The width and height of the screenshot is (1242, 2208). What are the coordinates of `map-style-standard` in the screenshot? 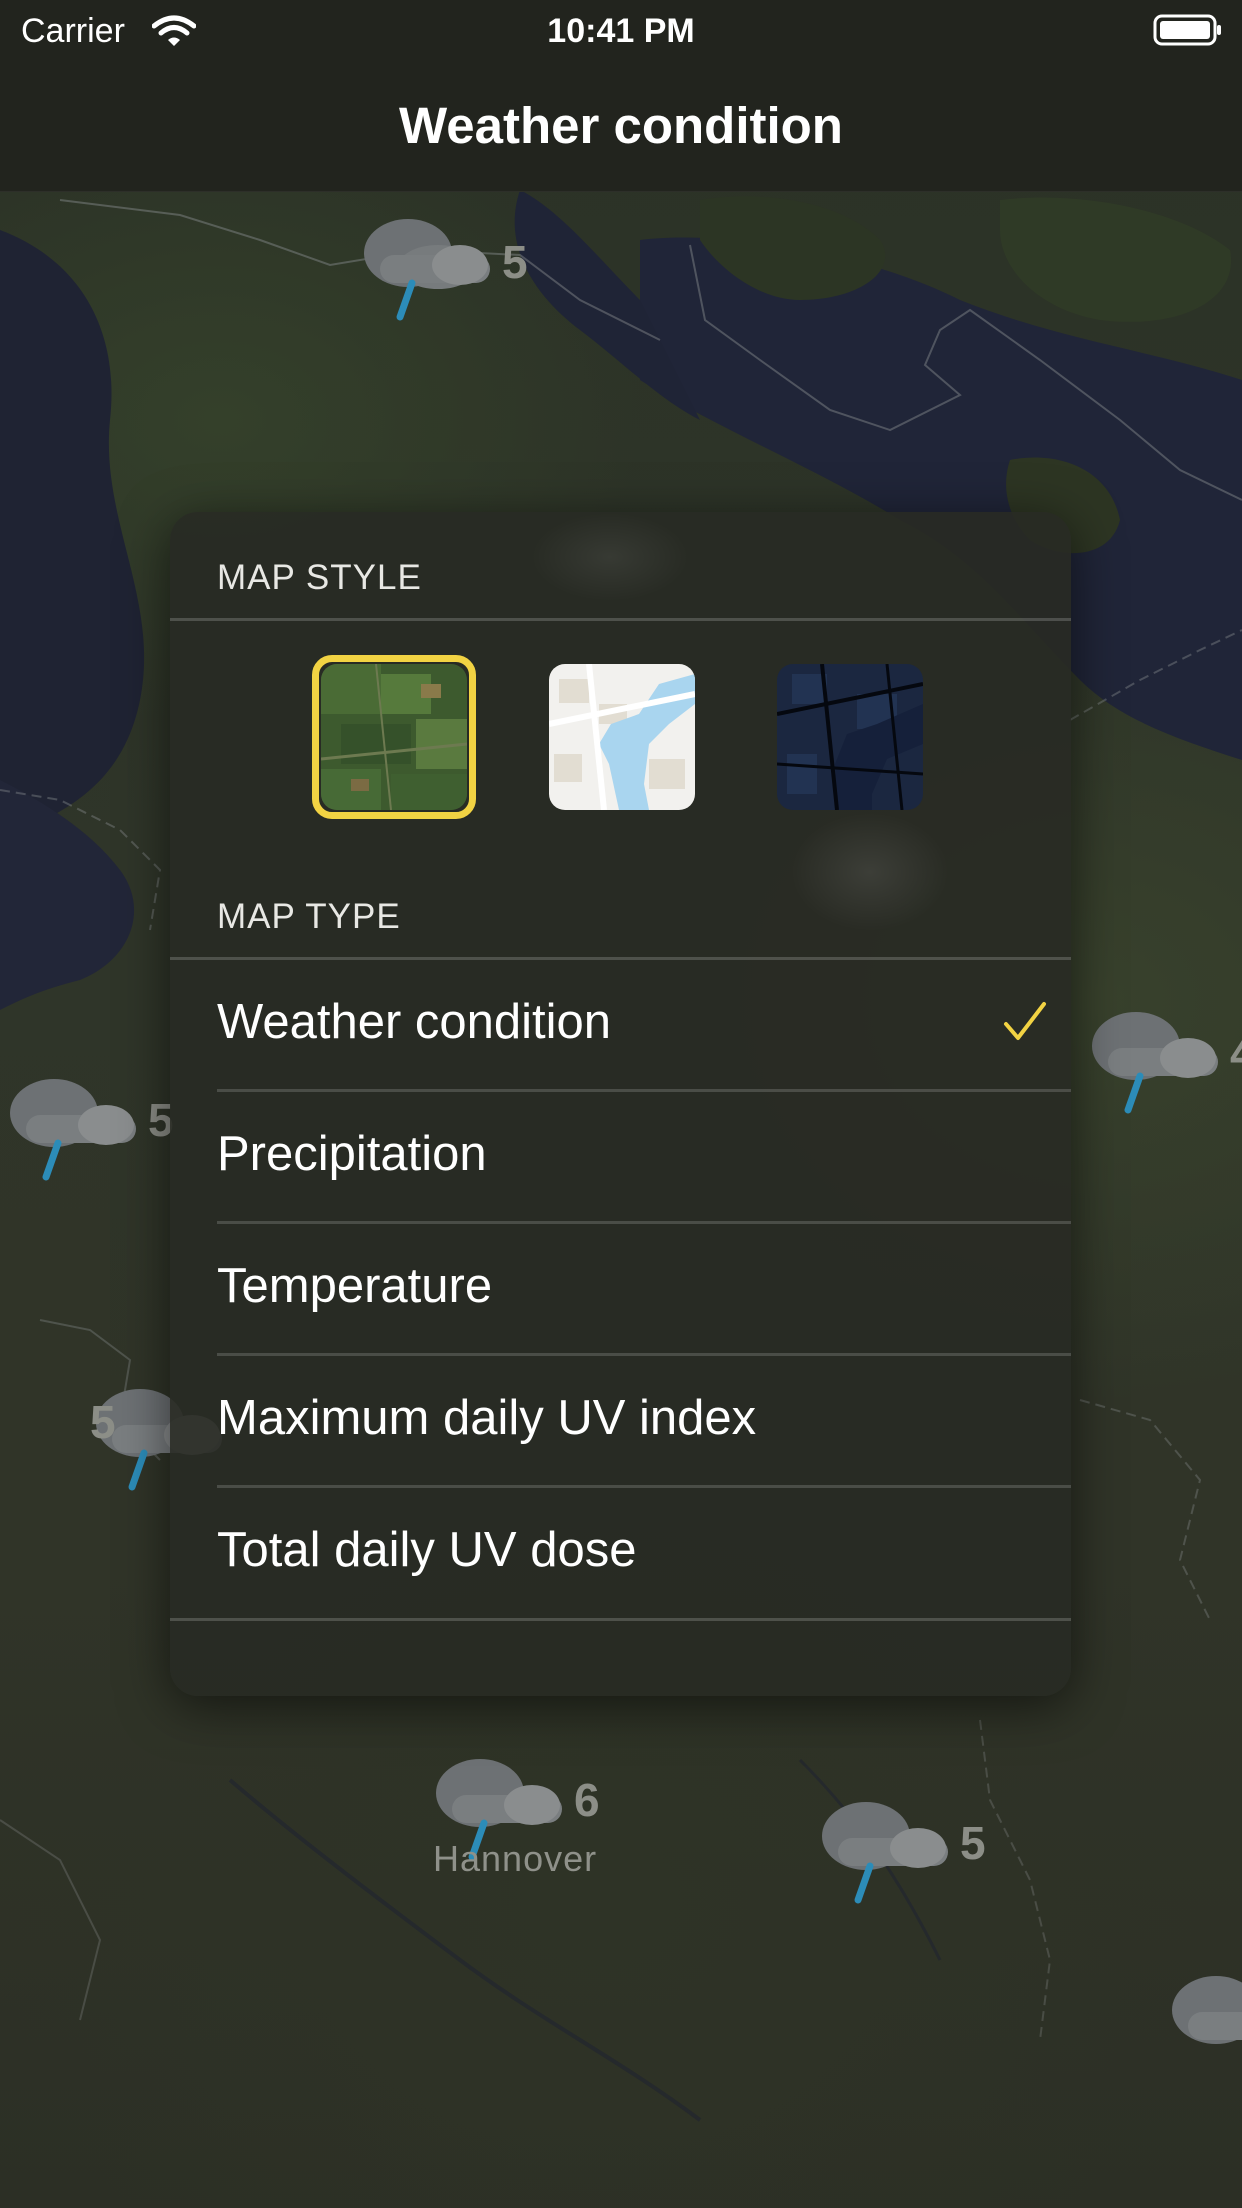 It's located at (622, 737).